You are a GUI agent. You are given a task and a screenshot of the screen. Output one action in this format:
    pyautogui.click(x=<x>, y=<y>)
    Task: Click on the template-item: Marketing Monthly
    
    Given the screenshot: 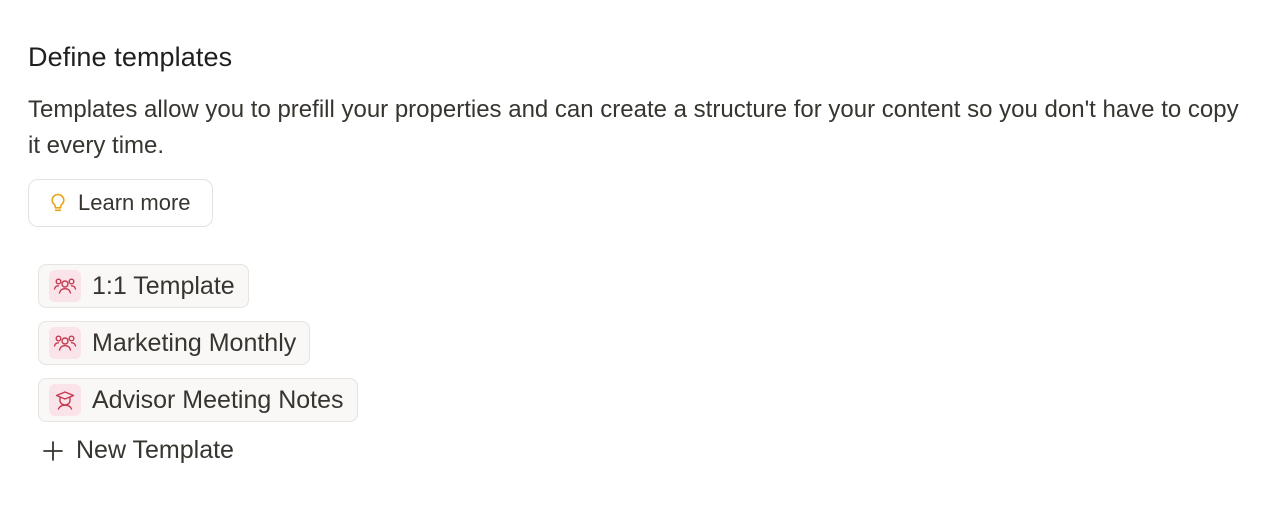 What is the action you would take?
    pyautogui.click(x=174, y=343)
    